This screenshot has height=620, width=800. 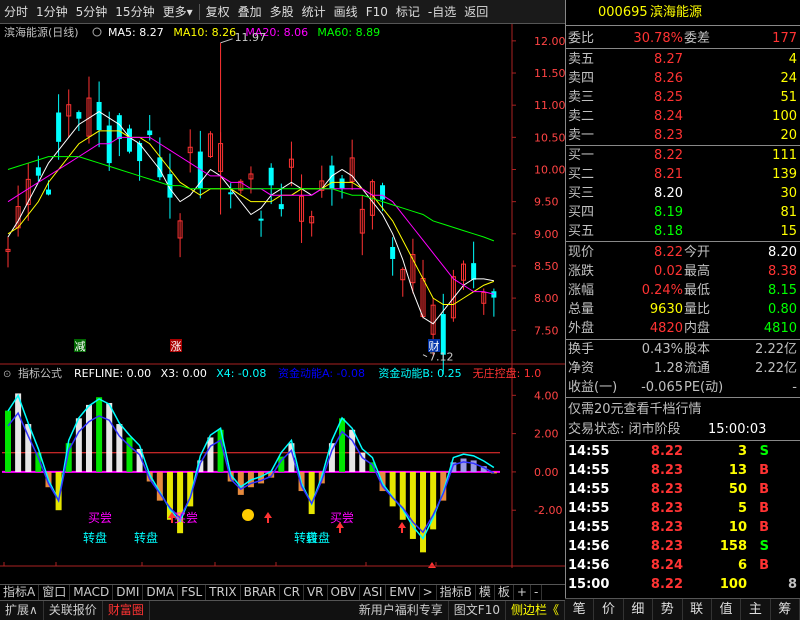 I want to click on indicator-tab-14: 指标B, so click(x=456, y=592).